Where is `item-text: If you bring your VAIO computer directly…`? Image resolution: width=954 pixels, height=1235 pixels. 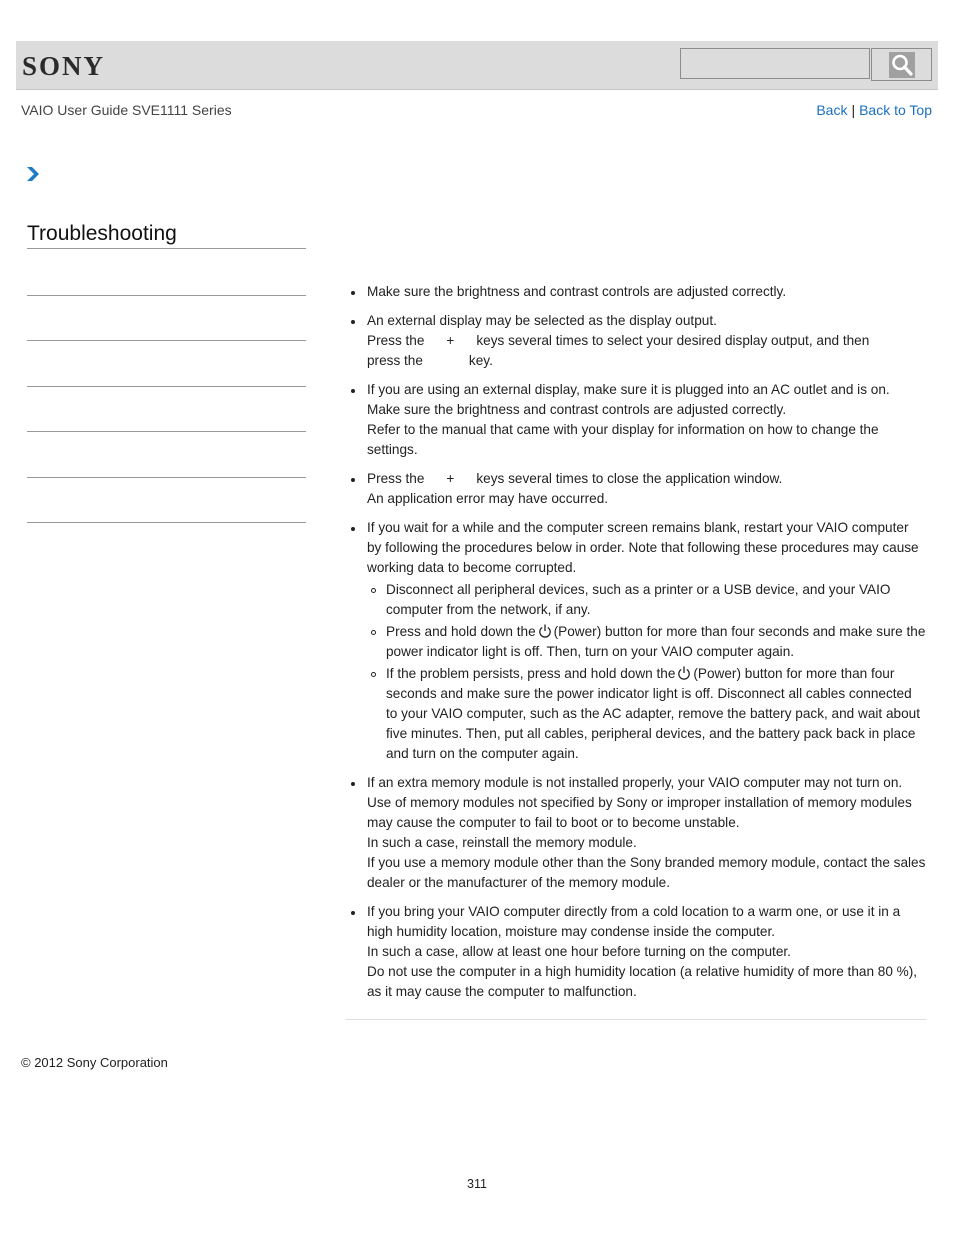
item-text: If you bring your VAIO computer directly… is located at coordinates (634, 921).